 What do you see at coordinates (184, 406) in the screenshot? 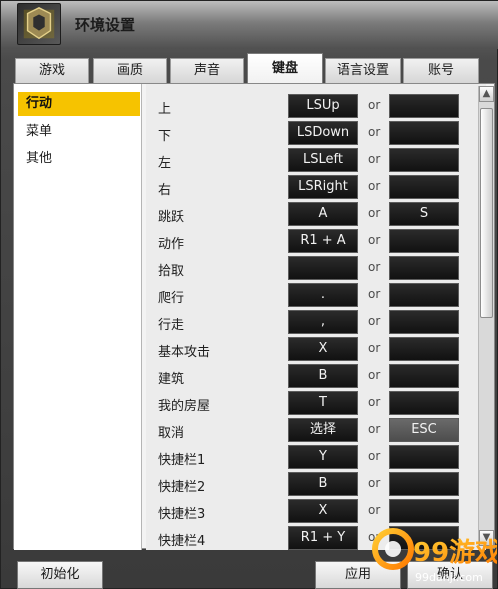
I see `action-label: 我的房屋` at bounding box center [184, 406].